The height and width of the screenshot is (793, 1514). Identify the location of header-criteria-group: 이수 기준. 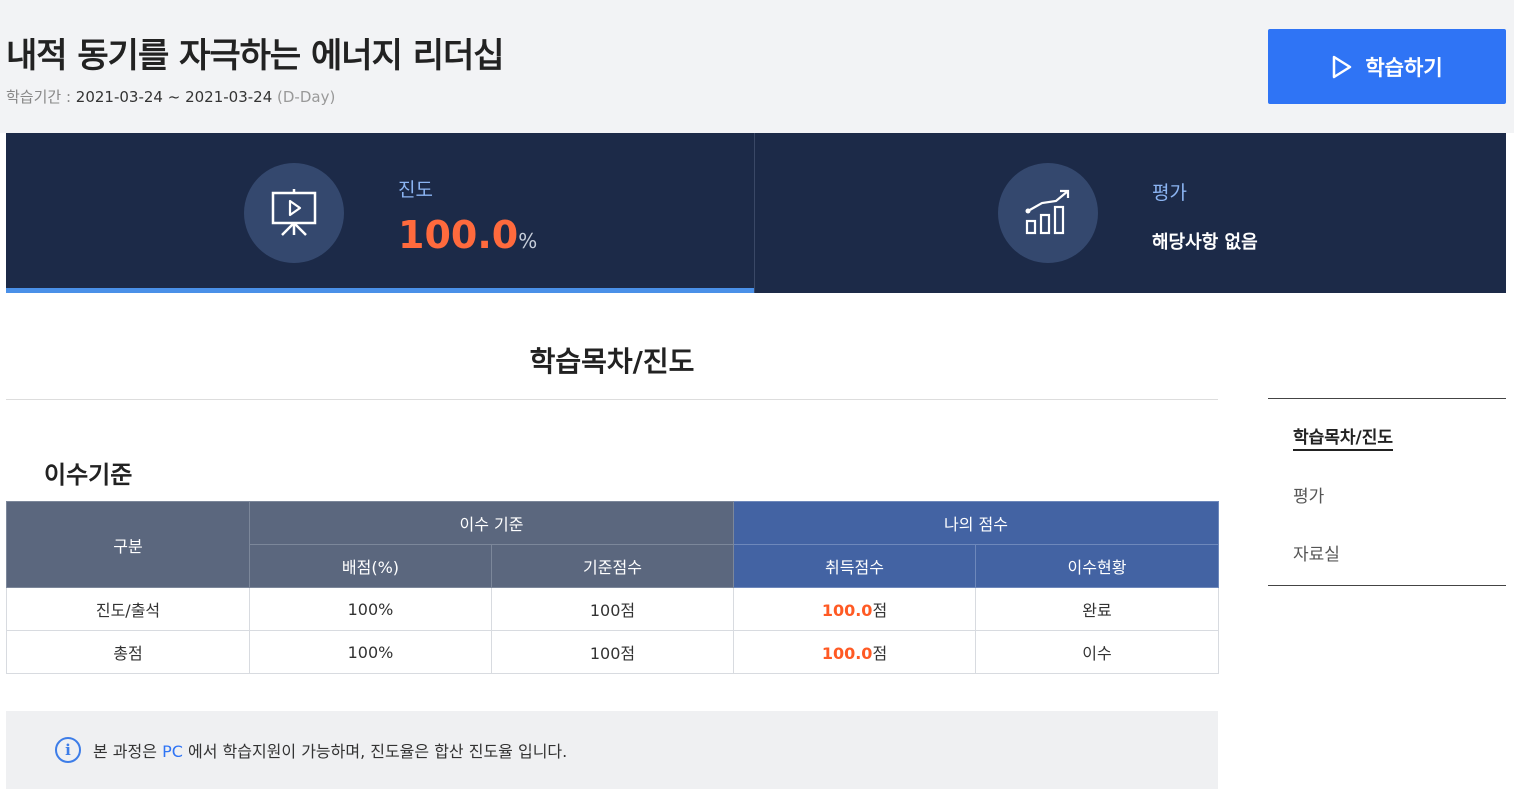
(491, 523).